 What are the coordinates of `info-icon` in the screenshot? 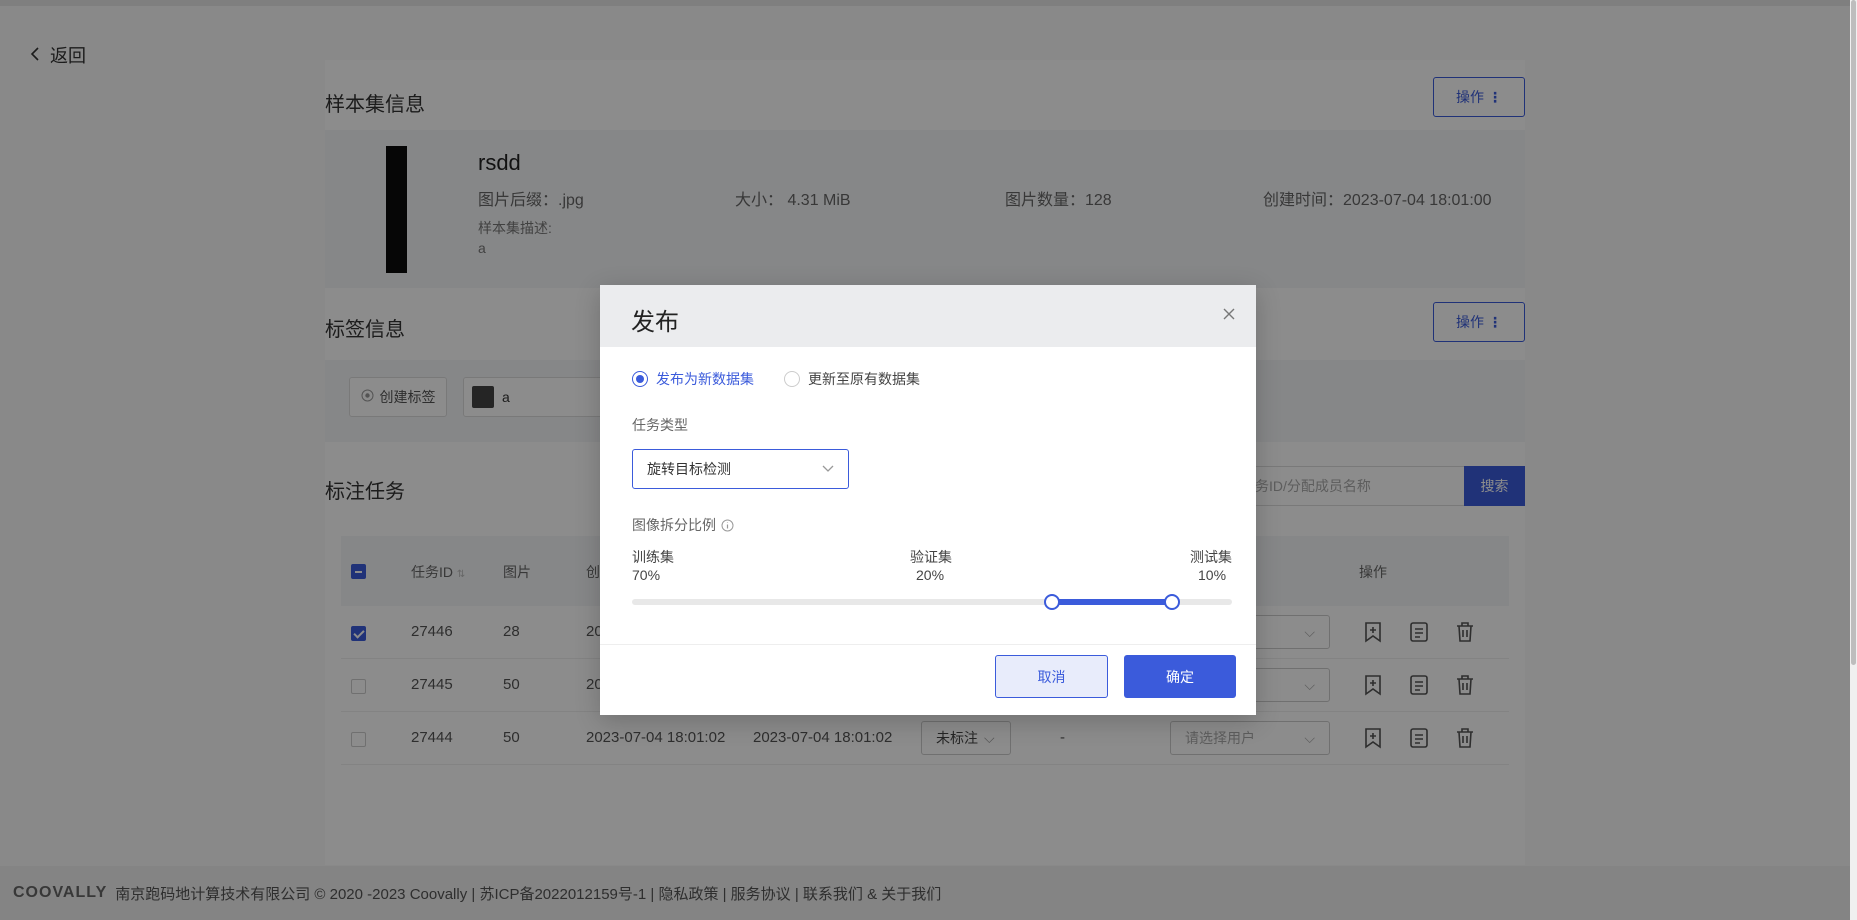 It's located at (727, 525).